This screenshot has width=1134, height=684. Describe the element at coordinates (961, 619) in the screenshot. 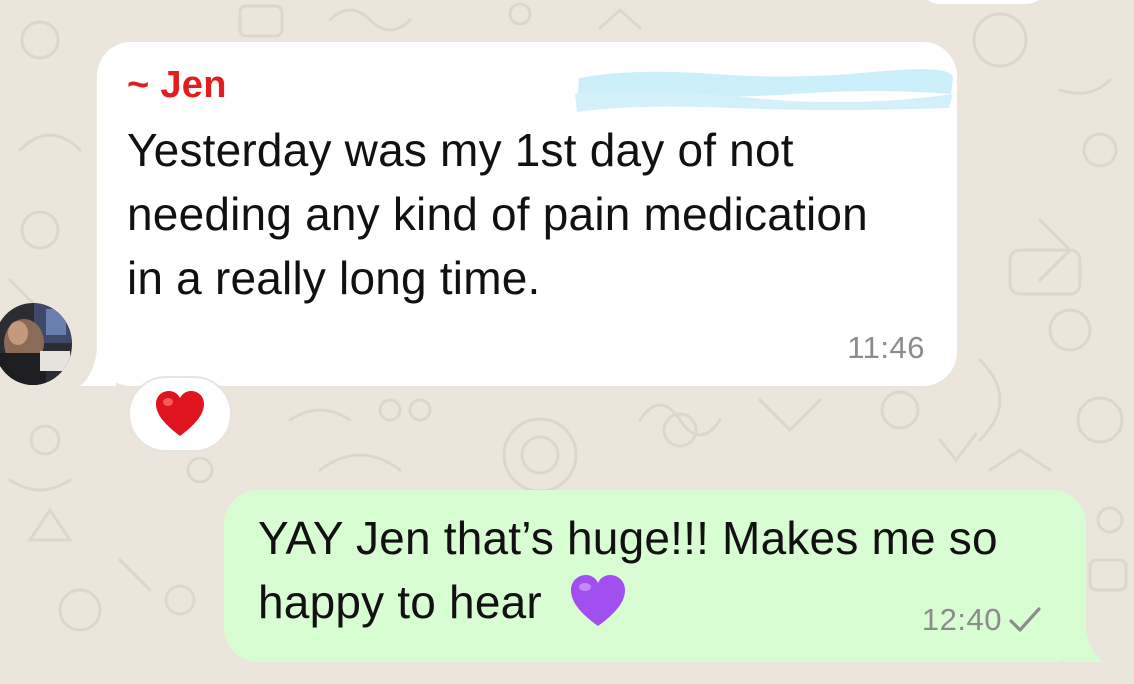

I see `outgoing-message-time: 12:40` at that location.